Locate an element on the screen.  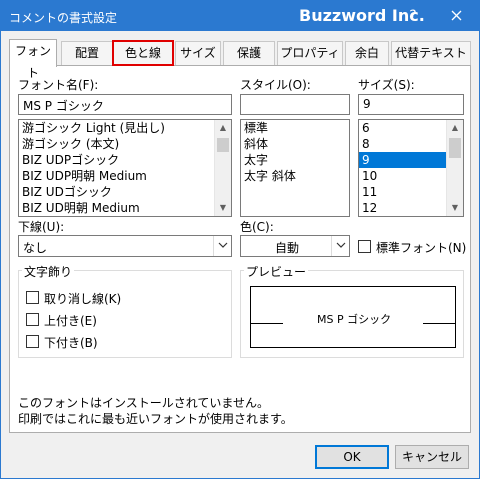
normal-font-checkbox is located at coordinates (364, 246).